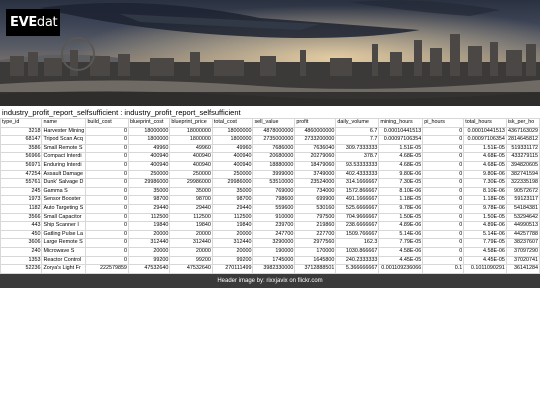 The width and height of the screenshot is (540, 405). What do you see at coordinates (485, 165) in the screenshot?
I see `table-cell-total-hours: 4.68E-05` at bounding box center [485, 165].